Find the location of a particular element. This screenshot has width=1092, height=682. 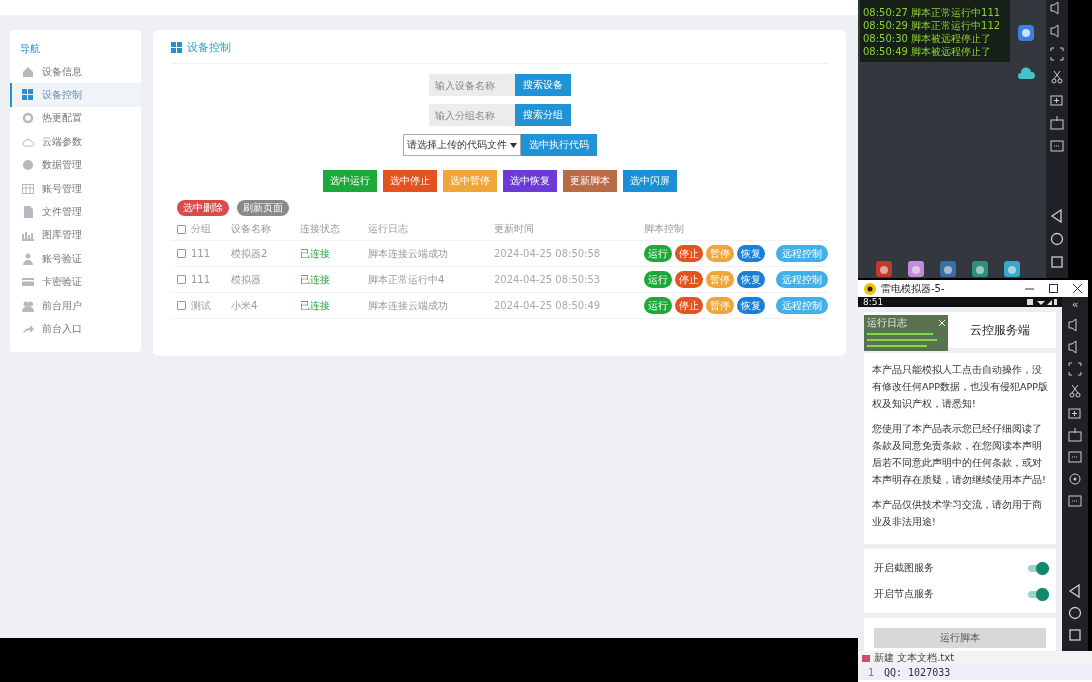

file-select: 请选择上传的代码文件 is located at coordinates (461, 145).